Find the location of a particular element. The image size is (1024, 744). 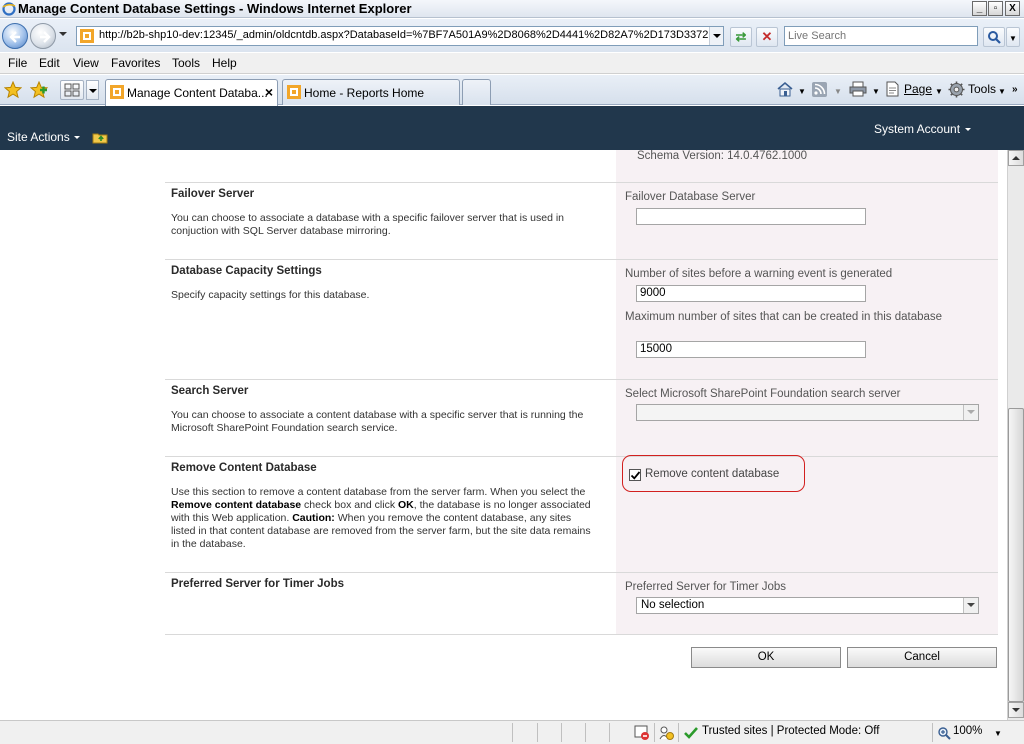

ok-button: OK is located at coordinates (766, 657).